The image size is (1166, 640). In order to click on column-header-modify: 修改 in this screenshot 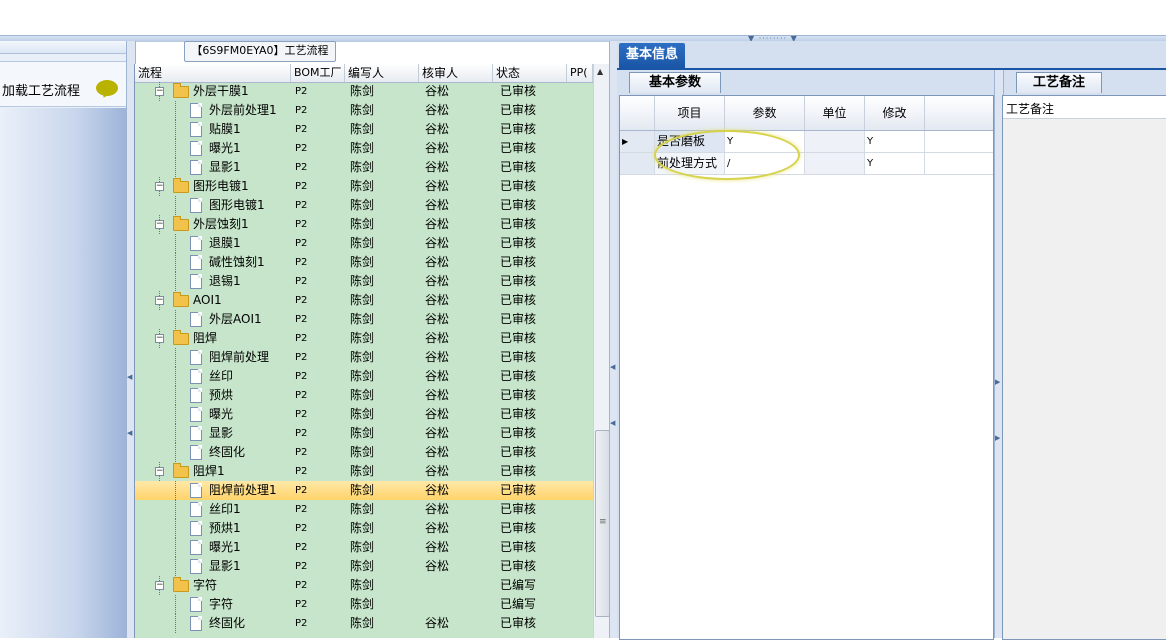, I will do `click(895, 113)`.